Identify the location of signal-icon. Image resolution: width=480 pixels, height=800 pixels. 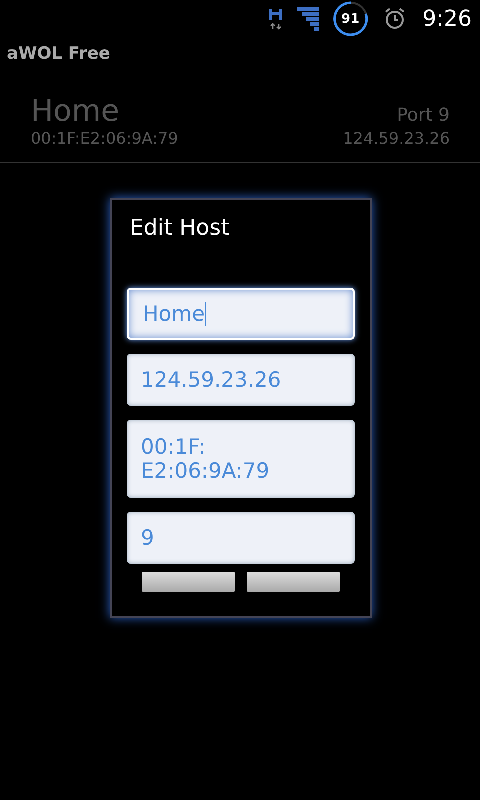
(307, 19).